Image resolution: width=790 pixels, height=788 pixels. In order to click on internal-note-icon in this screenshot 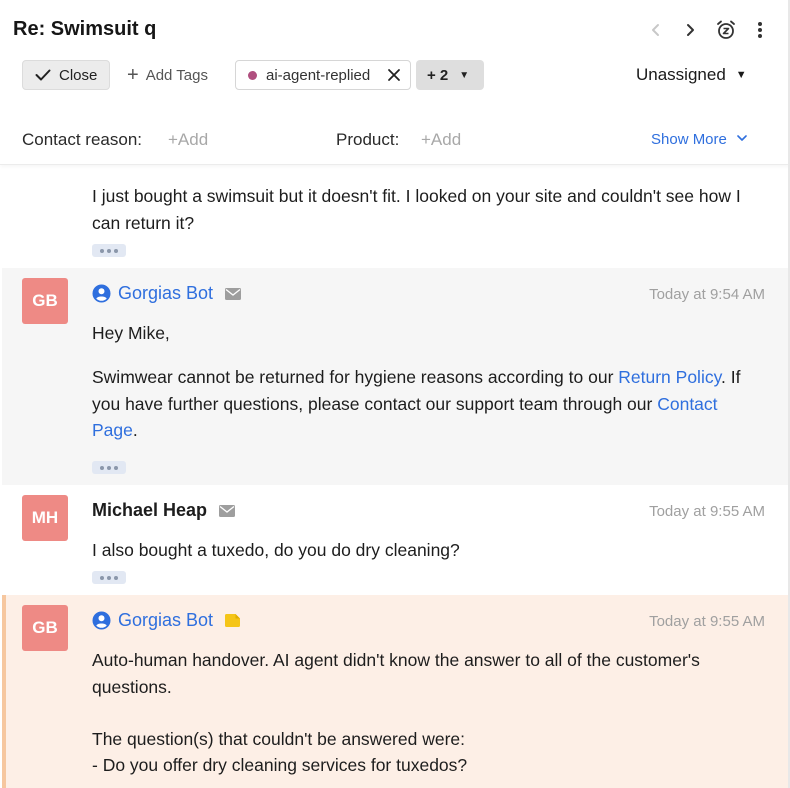, I will do `click(233, 620)`.